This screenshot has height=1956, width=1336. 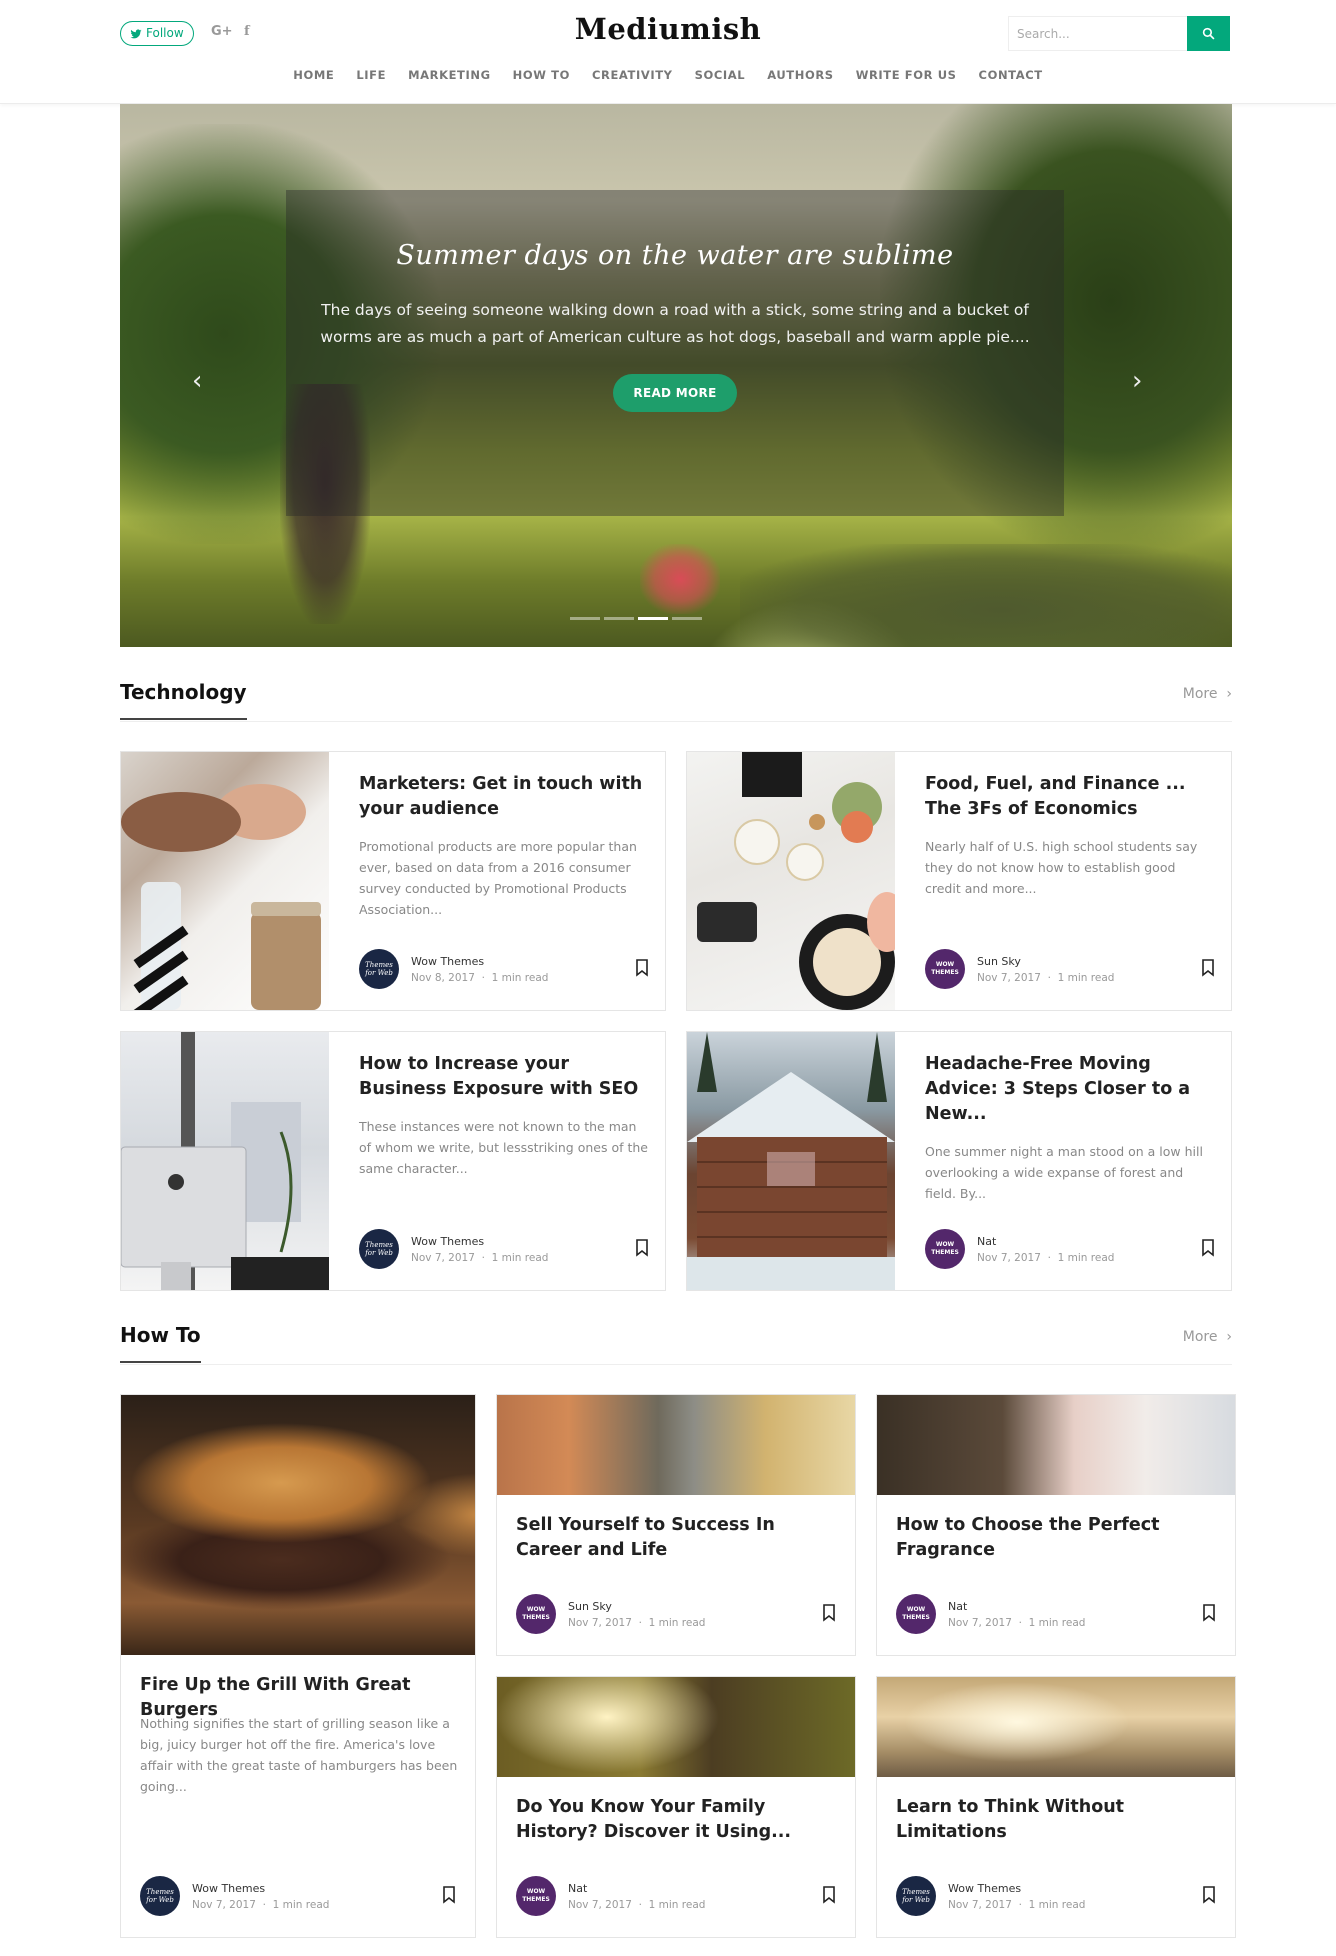 What do you see at coordinates (1011, 75) in the screenshot?
I see `nav-contact: CONTACT` at bounding box center [1011, 75].